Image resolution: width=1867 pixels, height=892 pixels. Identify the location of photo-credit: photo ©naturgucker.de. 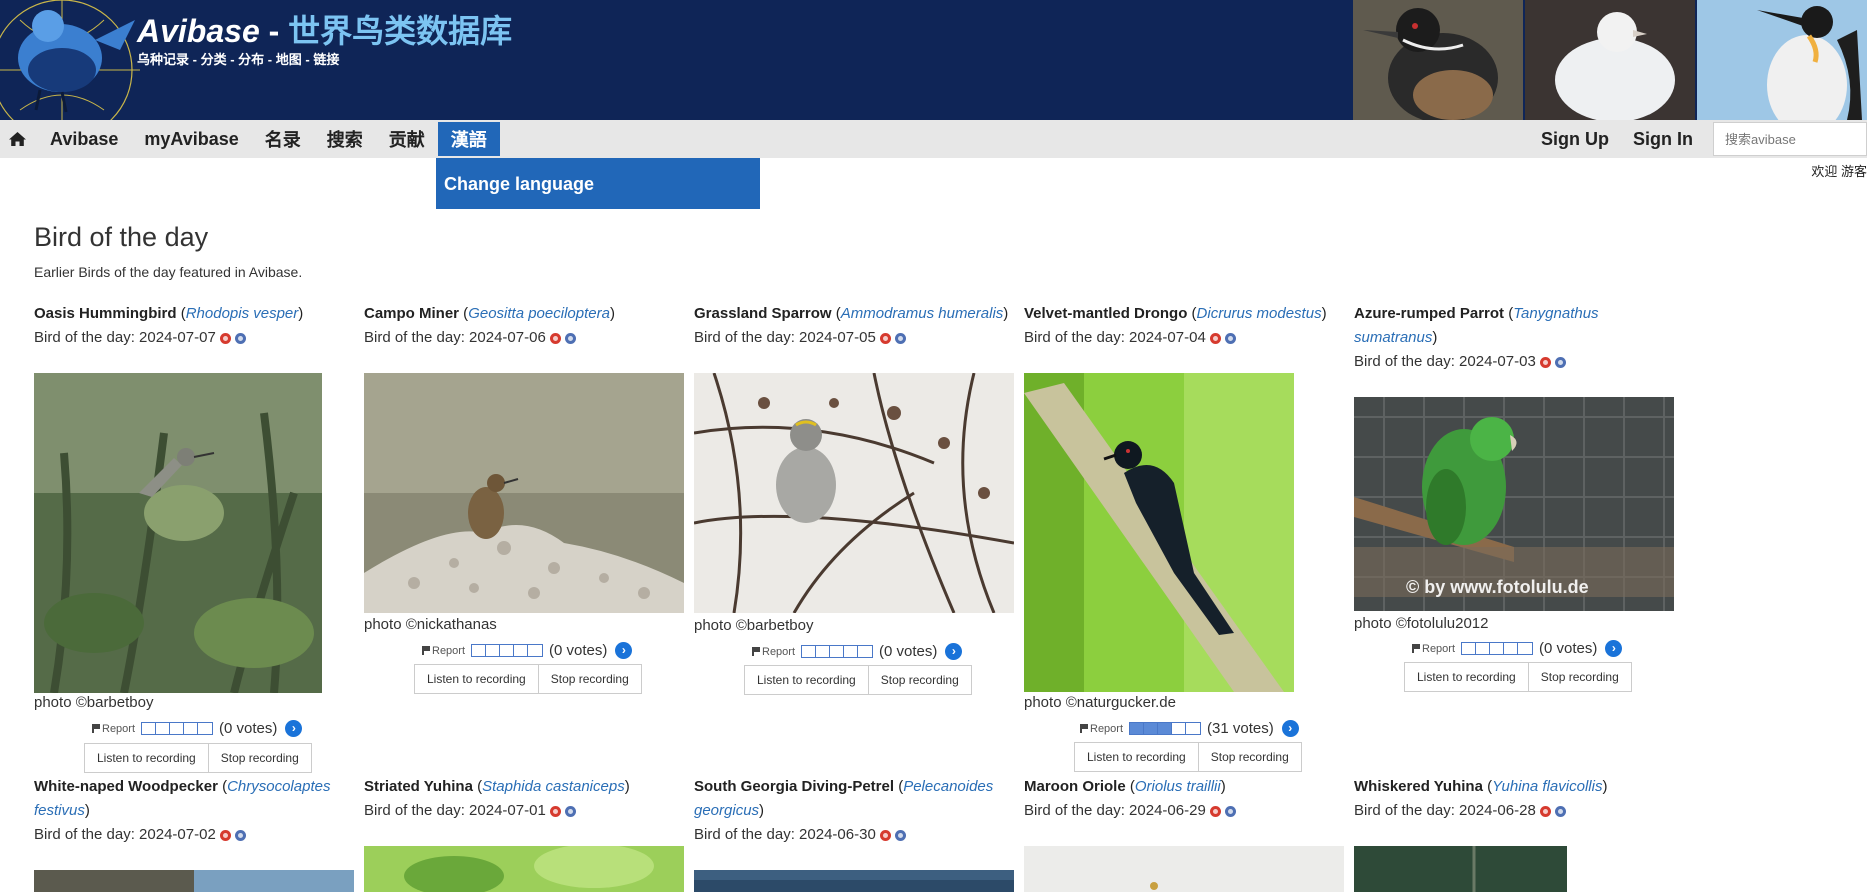
(1100, 702).